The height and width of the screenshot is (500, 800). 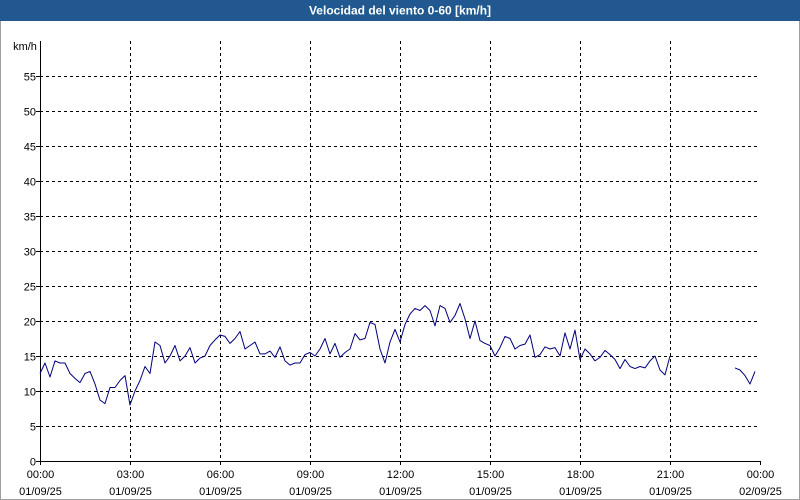 I want to click on y-tick-label: 25, so click(x=30, y=288).